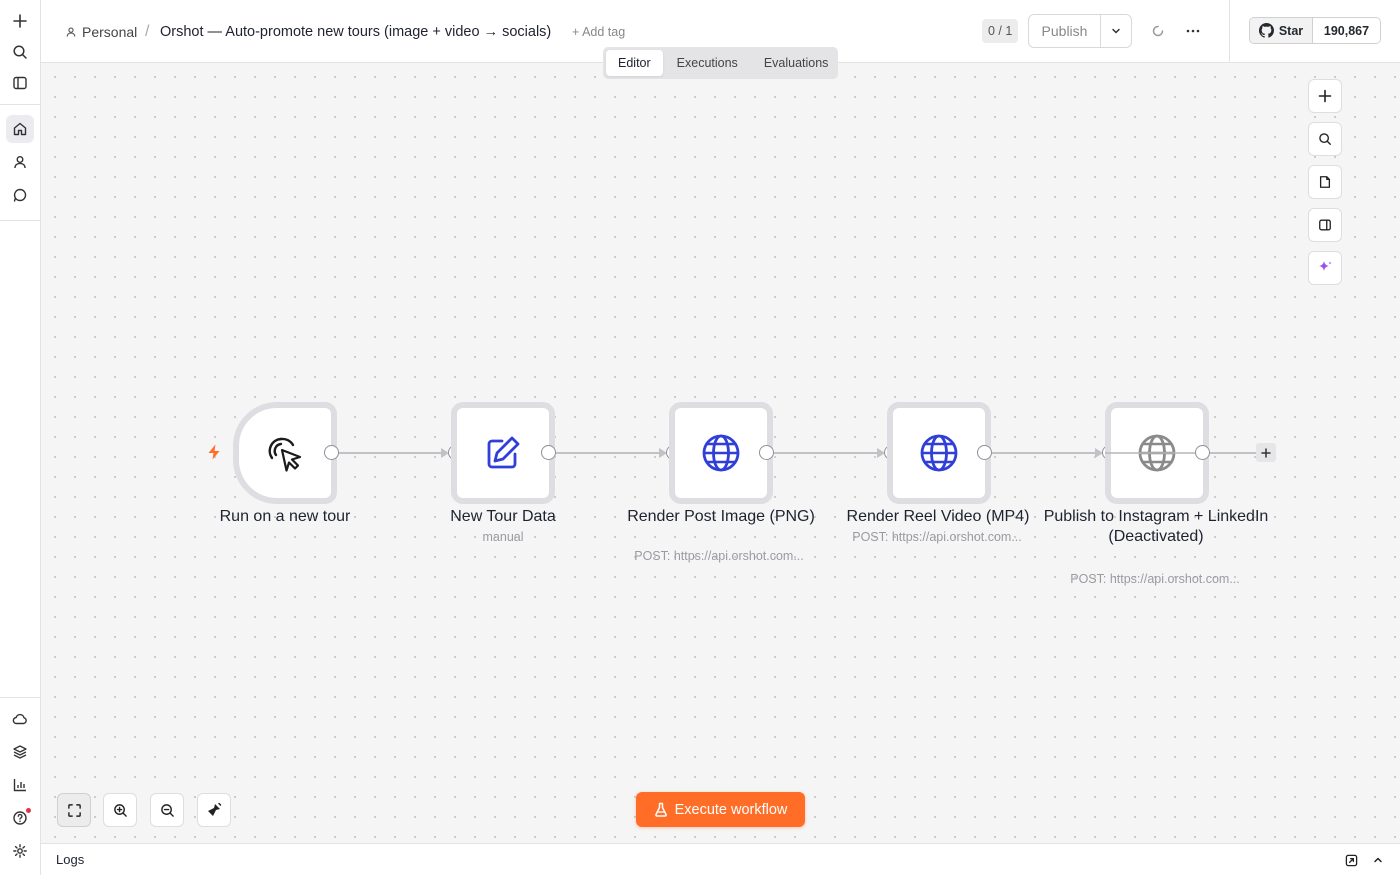 The width and height of the screenshot is (1400, 875). Describe the element at coordinates (70, 859) in the screenshot. I see `logs-label: Logs` at that location.